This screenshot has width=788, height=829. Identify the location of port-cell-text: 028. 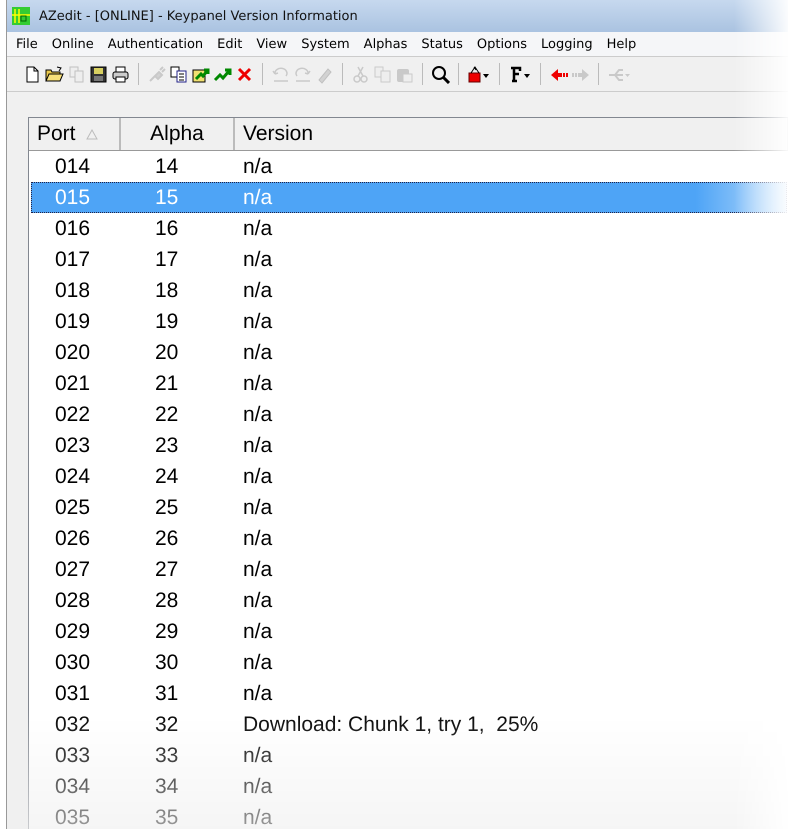
(73, 600).